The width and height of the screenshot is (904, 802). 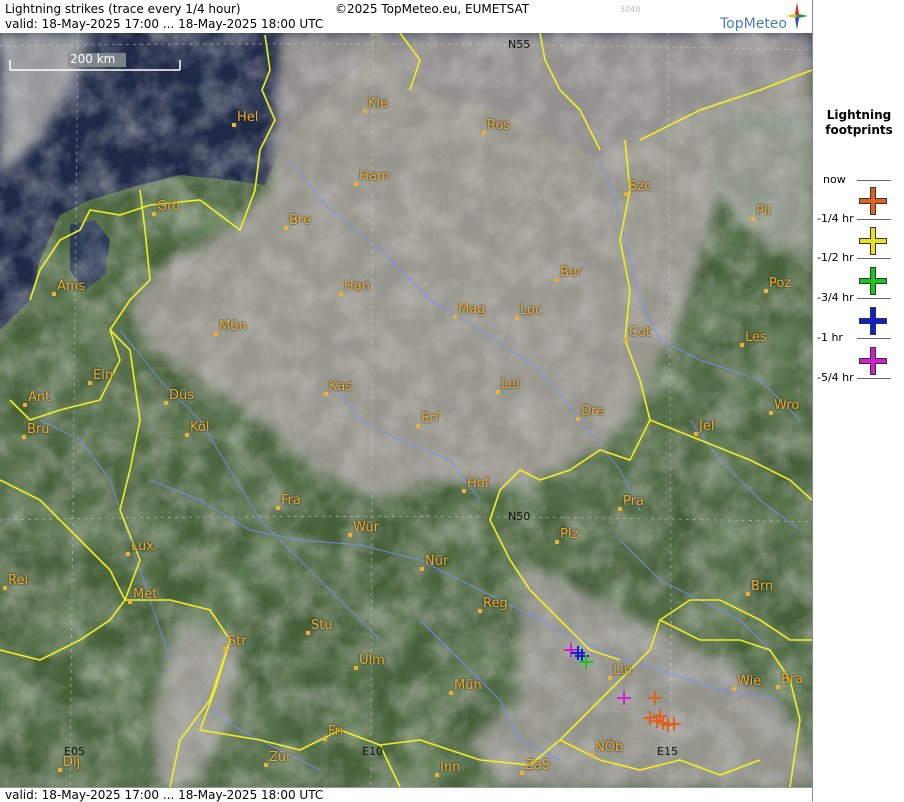 I want to click on city-label: Jel, so click(x=707, y=426).